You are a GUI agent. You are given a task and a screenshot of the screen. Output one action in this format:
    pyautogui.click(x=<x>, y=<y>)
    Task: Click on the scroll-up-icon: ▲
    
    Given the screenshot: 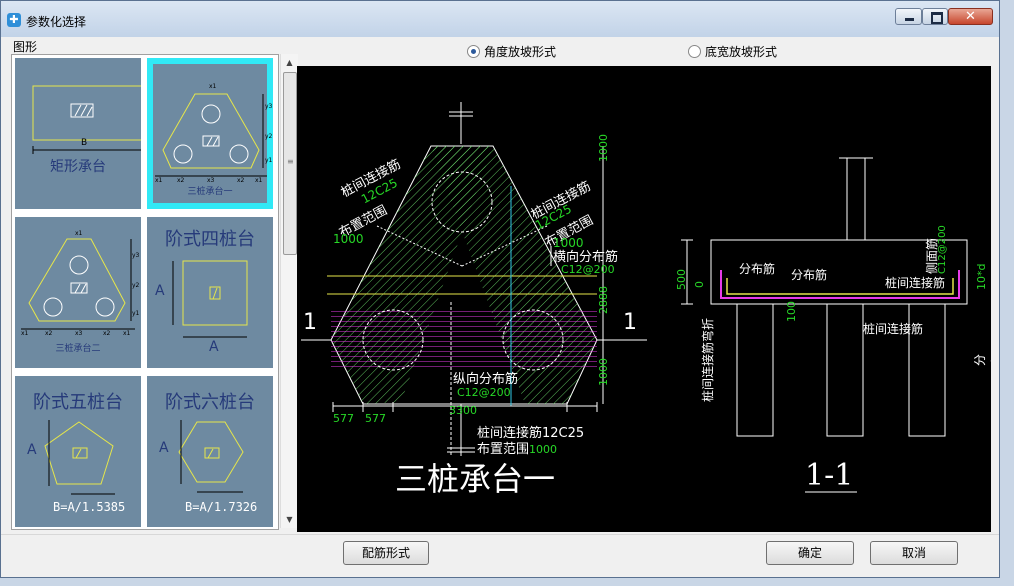 What is the action you would take?
    pyautogui.click(x=289, y=62)
    